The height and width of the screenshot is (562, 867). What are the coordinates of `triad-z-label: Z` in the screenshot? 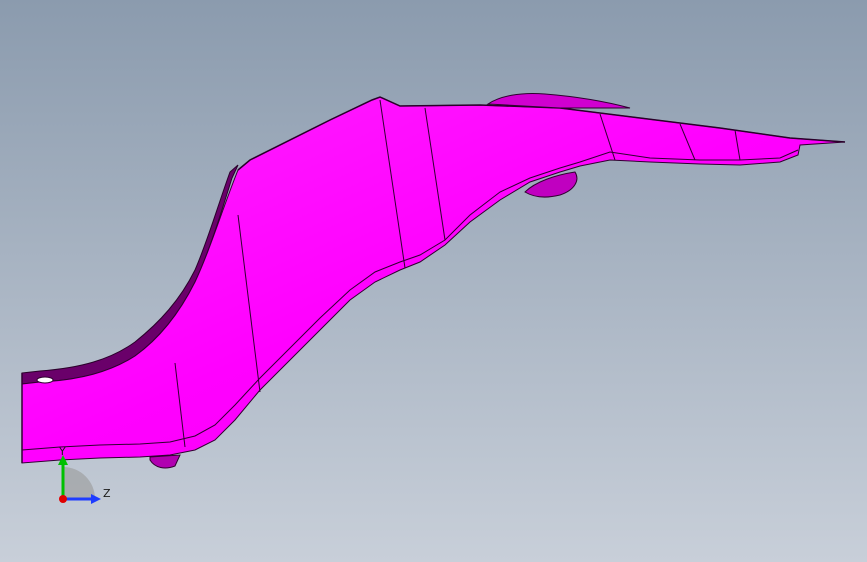 It's located at (107, 493).